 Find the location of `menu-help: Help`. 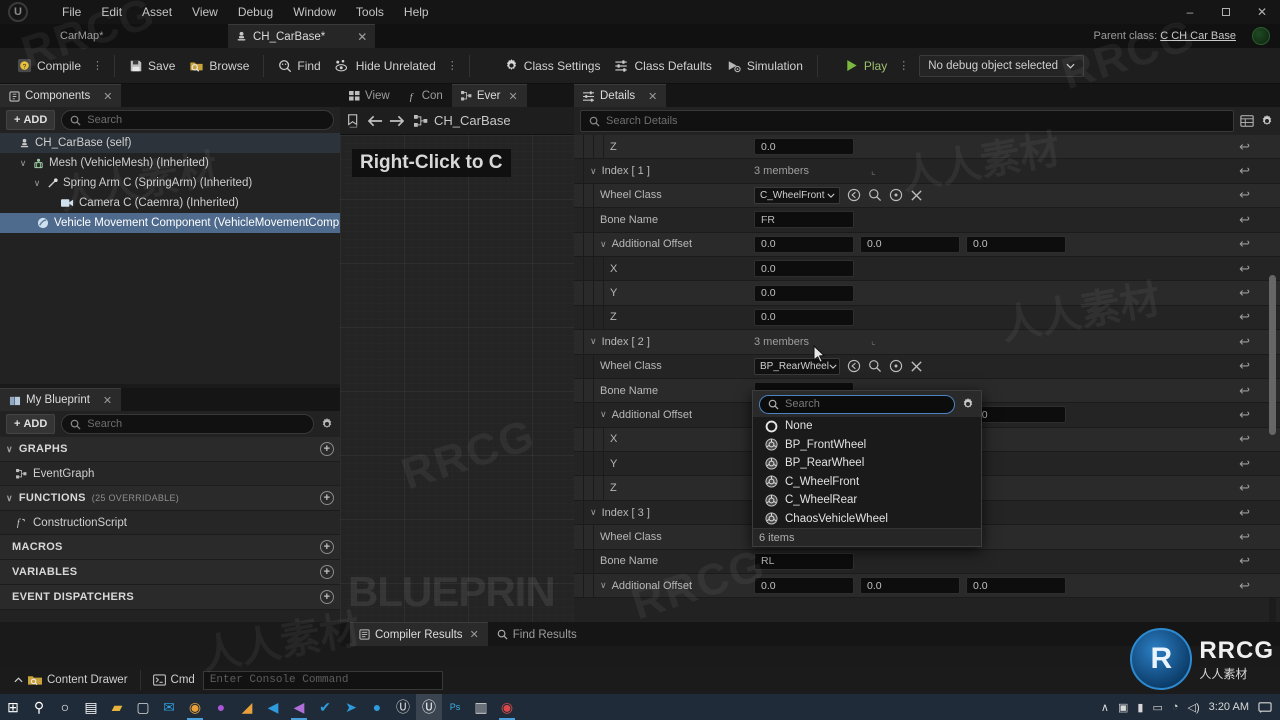

menu-help: Help is located at coordinates (416, 12).